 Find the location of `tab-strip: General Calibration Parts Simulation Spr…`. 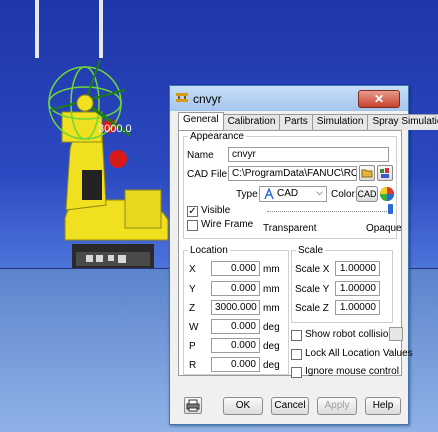

tab-strip: General Calibration Parts Simulation Spr… is located at coordinates (308, 121).